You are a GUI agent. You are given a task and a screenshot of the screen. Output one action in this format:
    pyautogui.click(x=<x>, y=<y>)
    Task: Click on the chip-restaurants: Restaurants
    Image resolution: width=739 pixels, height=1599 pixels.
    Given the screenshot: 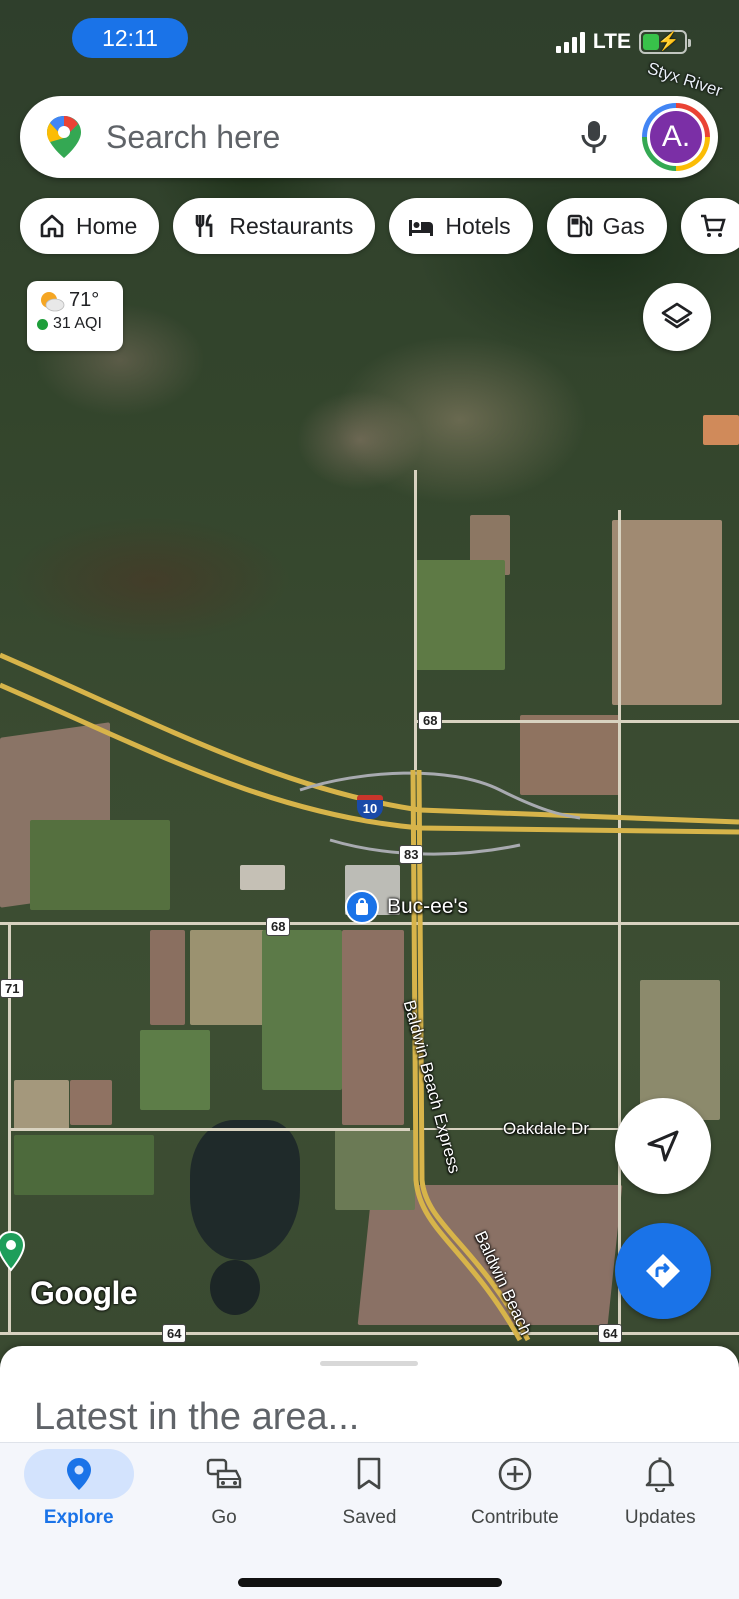 What is the action you would take?
    pyautogui.click(x=274, y=226)
    